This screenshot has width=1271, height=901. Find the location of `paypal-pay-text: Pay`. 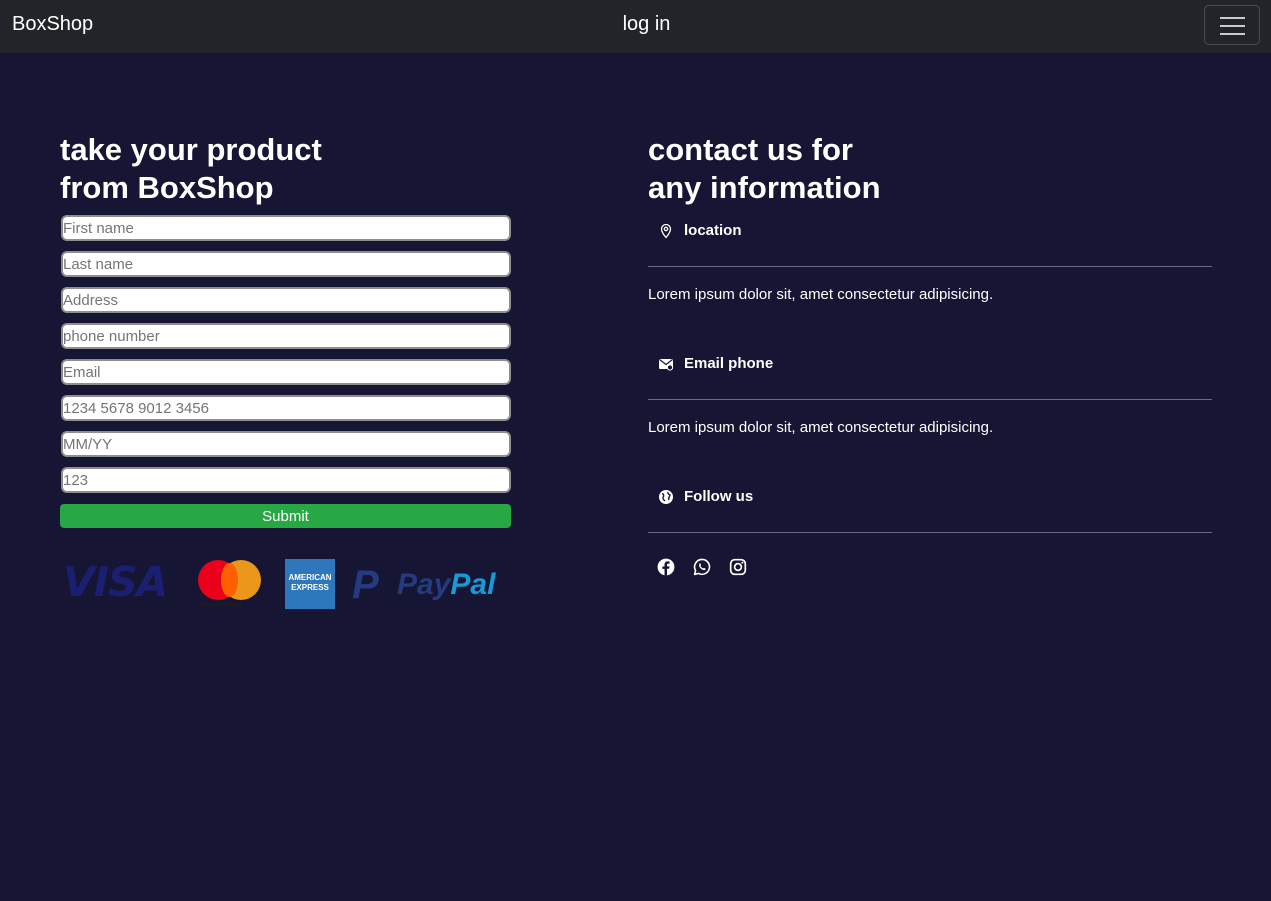

paypal-pay-text: Pay is located at coordinates (424, 584).